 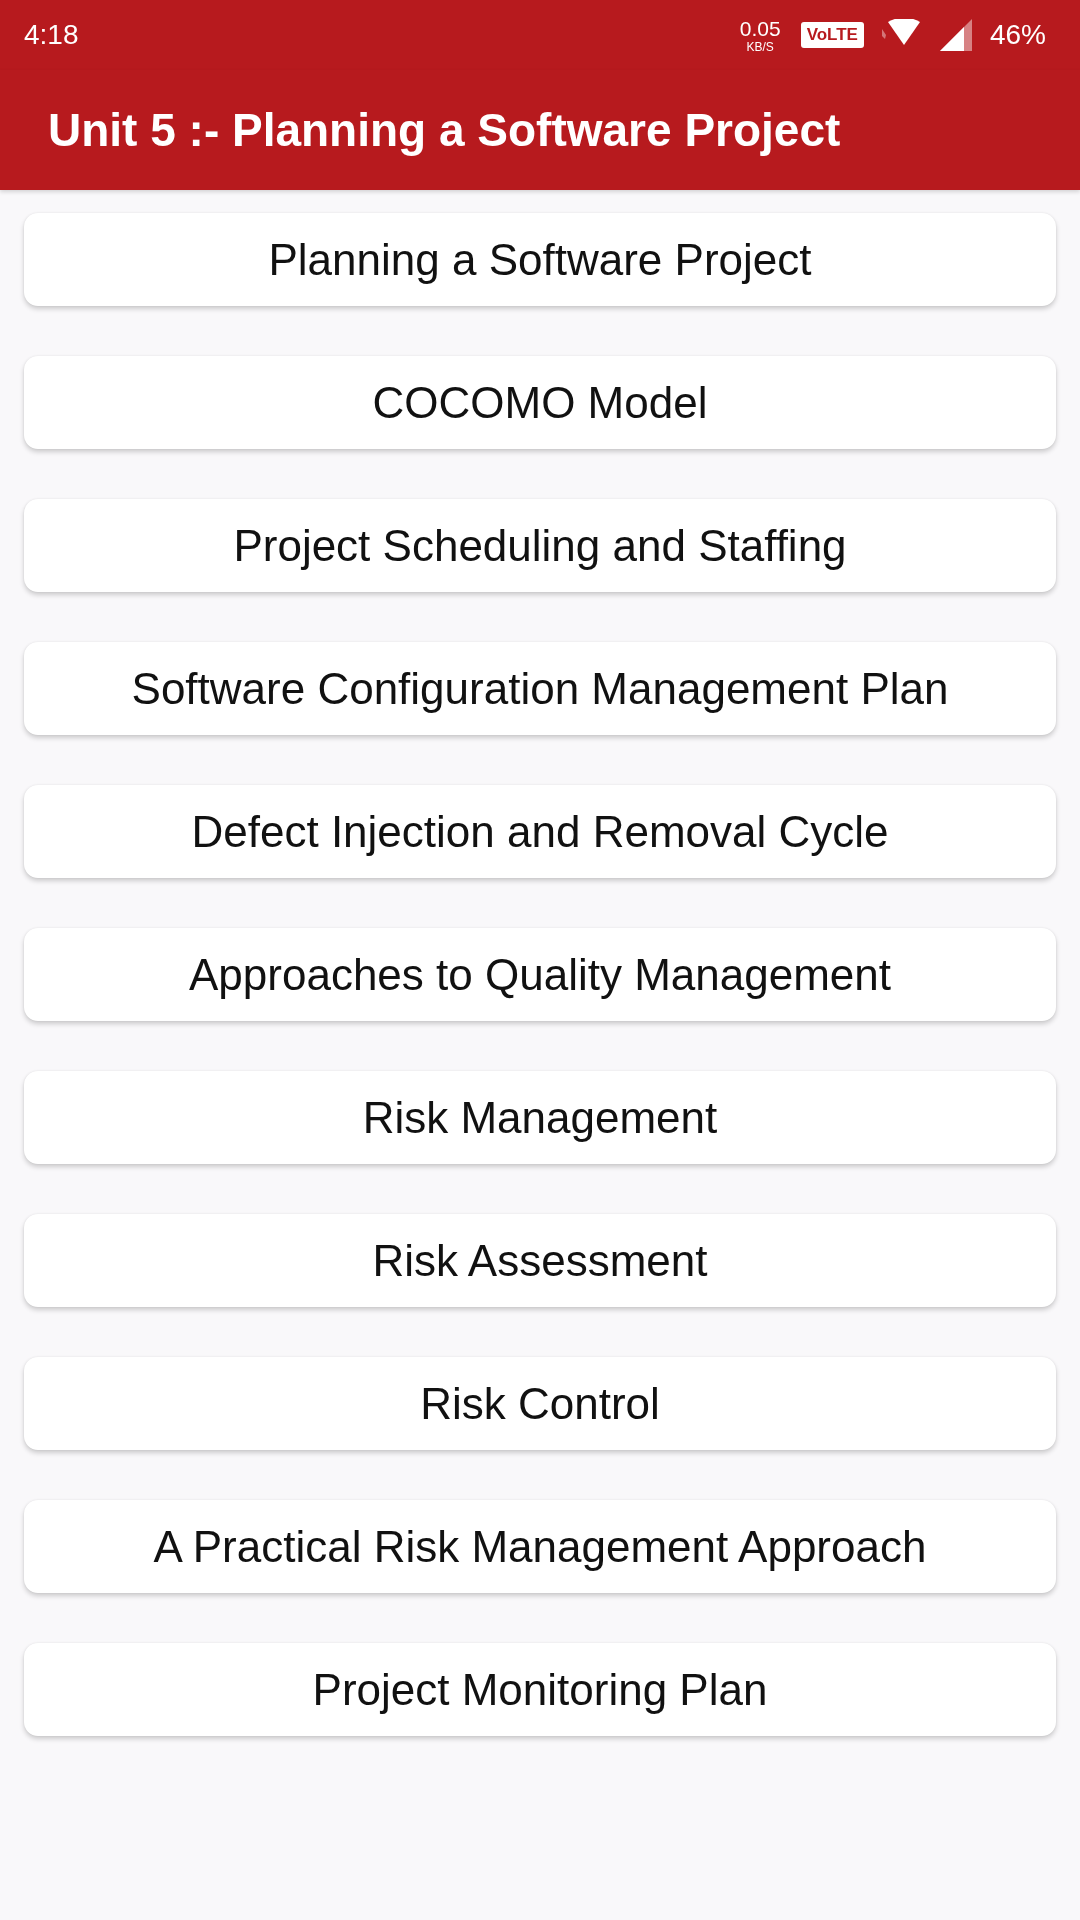 I want to click on volte-badge: VoLTE, so click(x=832, y=35).